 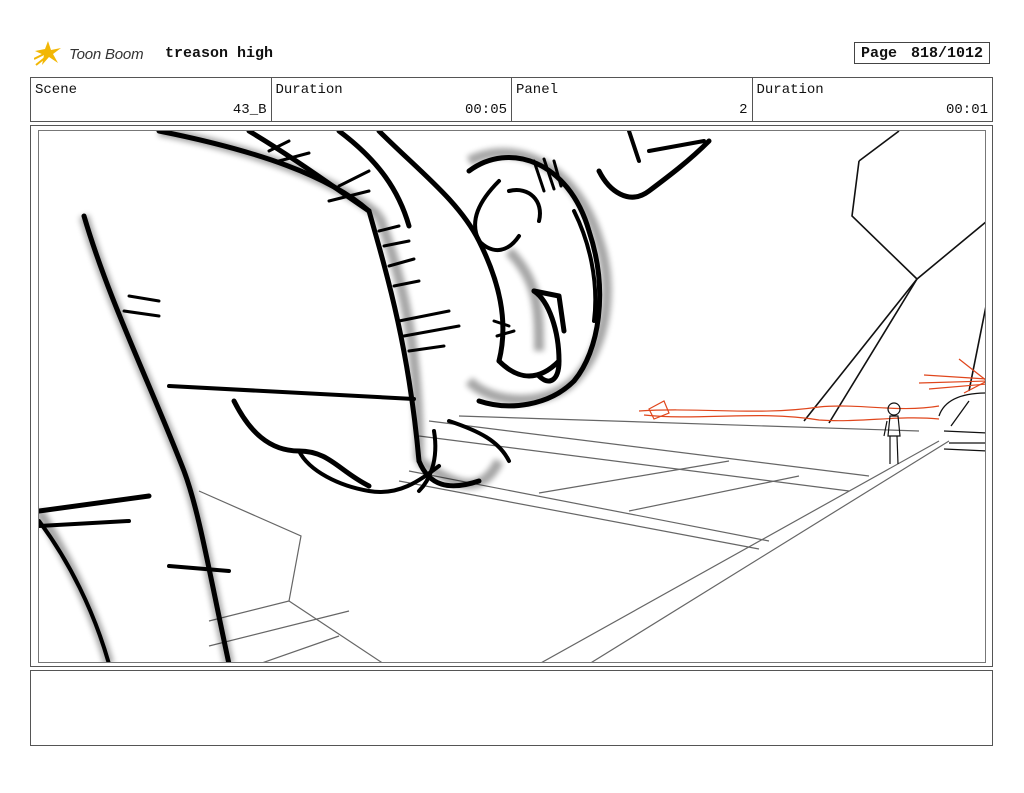 I want to click on scene-value: 43_B, so click(x=249, y=110).